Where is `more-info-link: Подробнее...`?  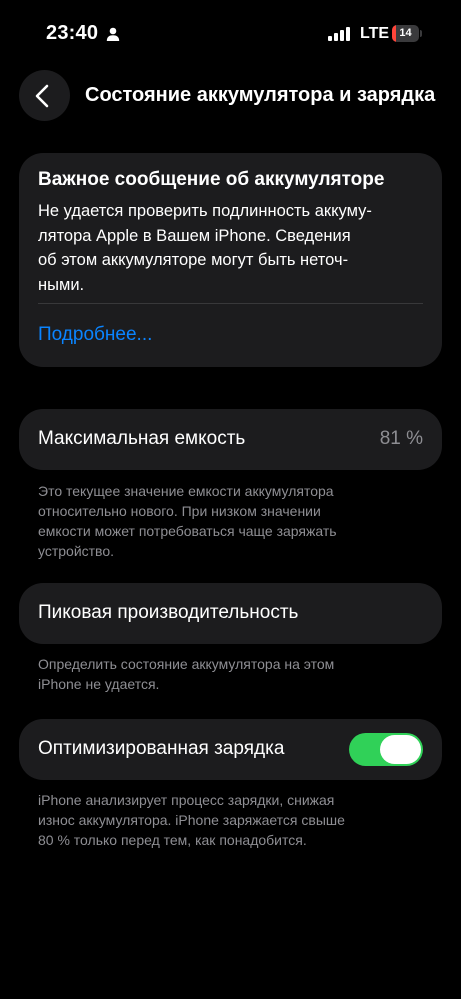
more-info-link: Подробнее... is located at coordinates (95, 335).